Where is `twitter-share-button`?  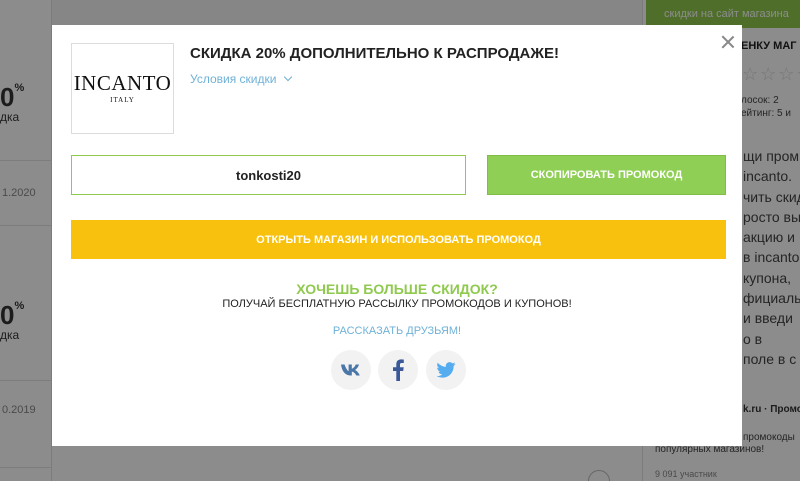 twitter-share-button is located at coordinates (446, 370).